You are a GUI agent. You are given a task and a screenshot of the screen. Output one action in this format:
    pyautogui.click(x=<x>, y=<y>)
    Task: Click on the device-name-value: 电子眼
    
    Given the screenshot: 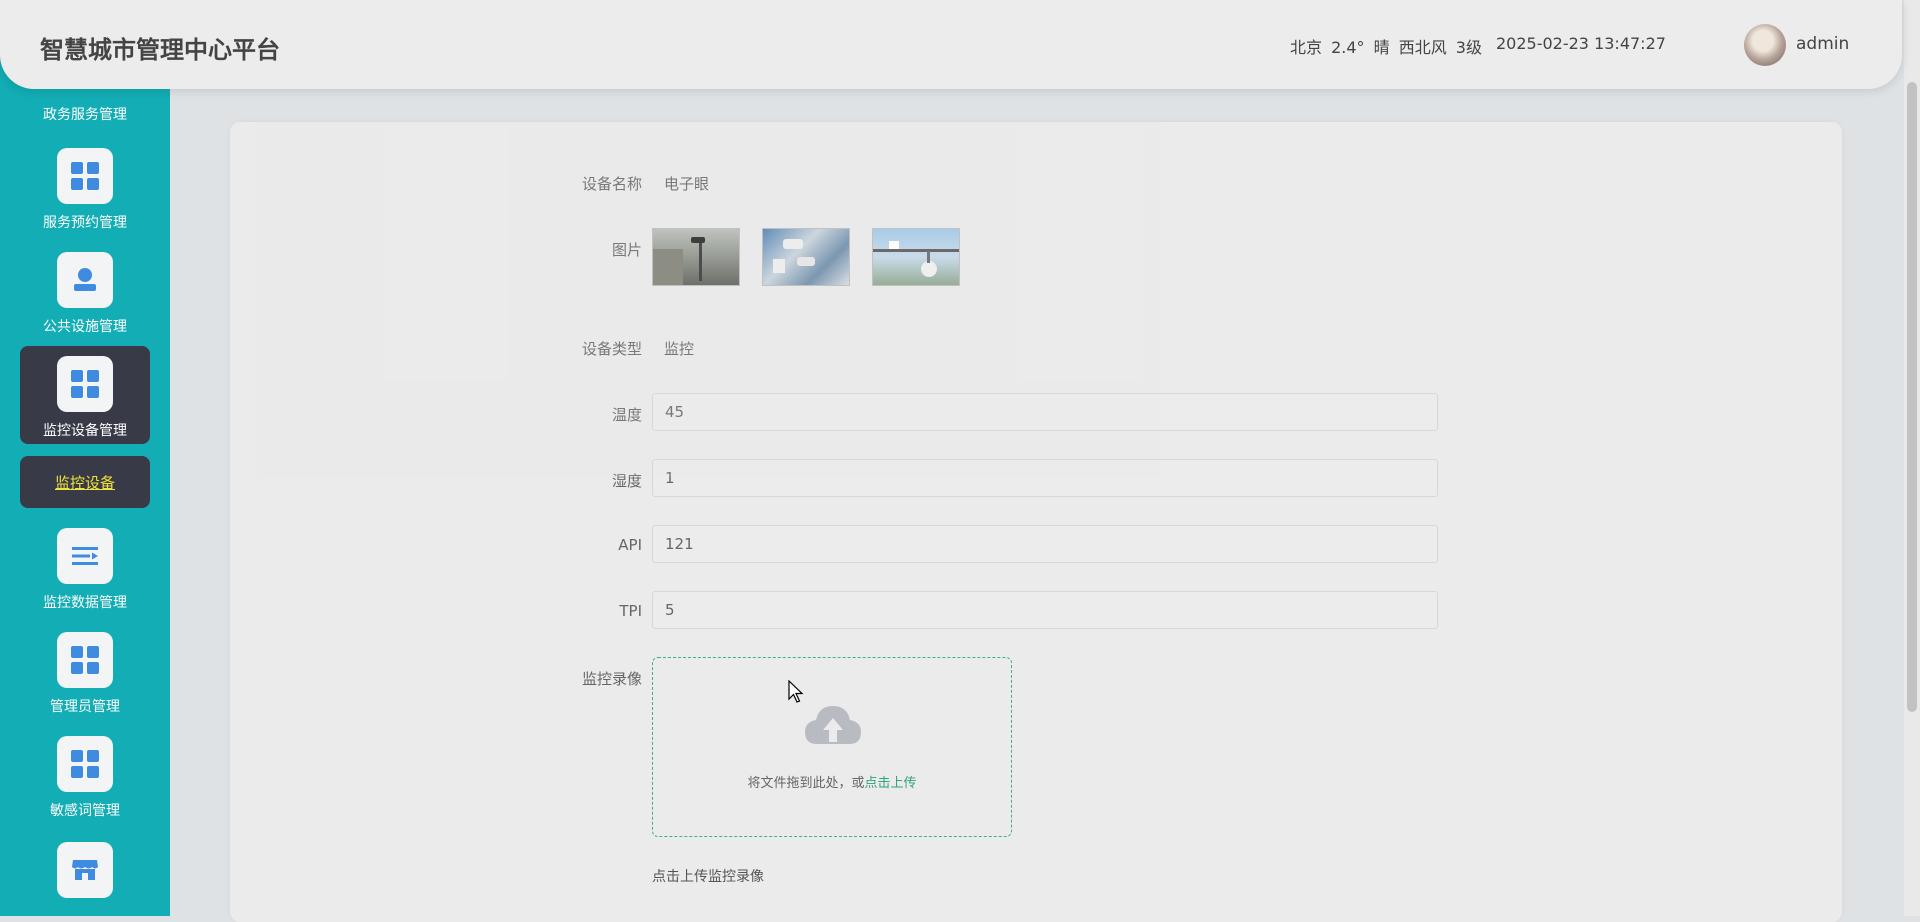 What is the action you would take?
    pyautogui.click(x=687, y=184)
    